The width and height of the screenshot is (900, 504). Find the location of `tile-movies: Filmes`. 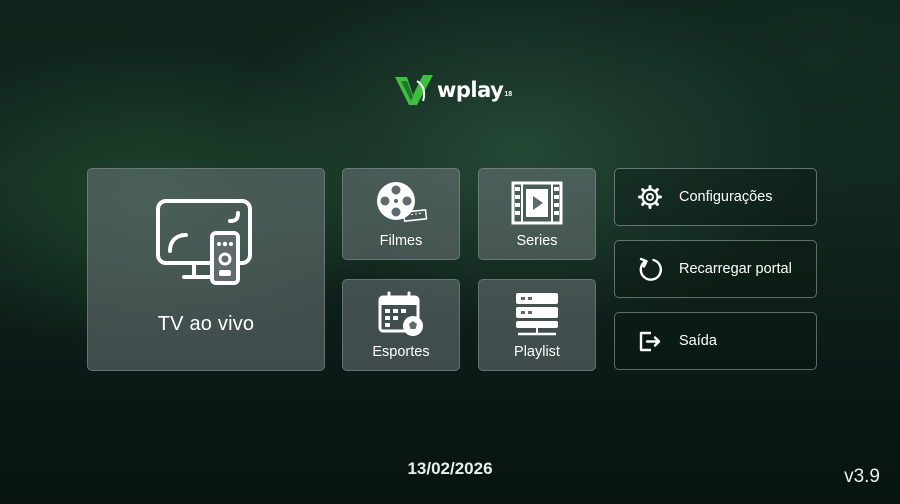

tile-movies: Filmes is located at coordinates (401, 214).